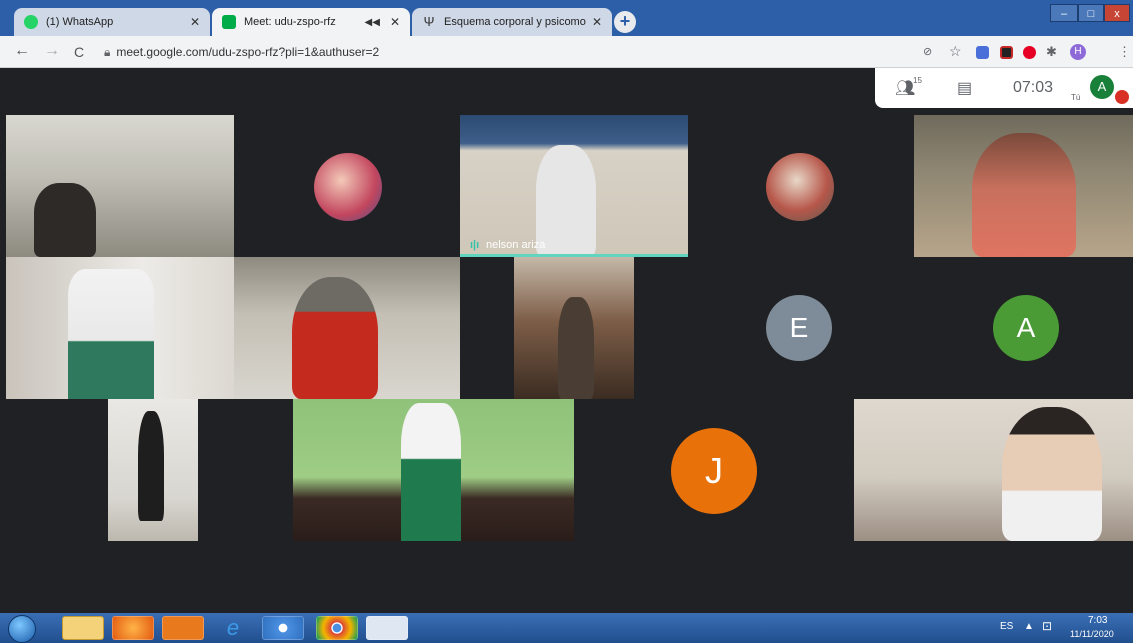 The height and width of the screenshot is (643, 1133). I want to click on taskbar-time: 7:03, so click(1097, 620).